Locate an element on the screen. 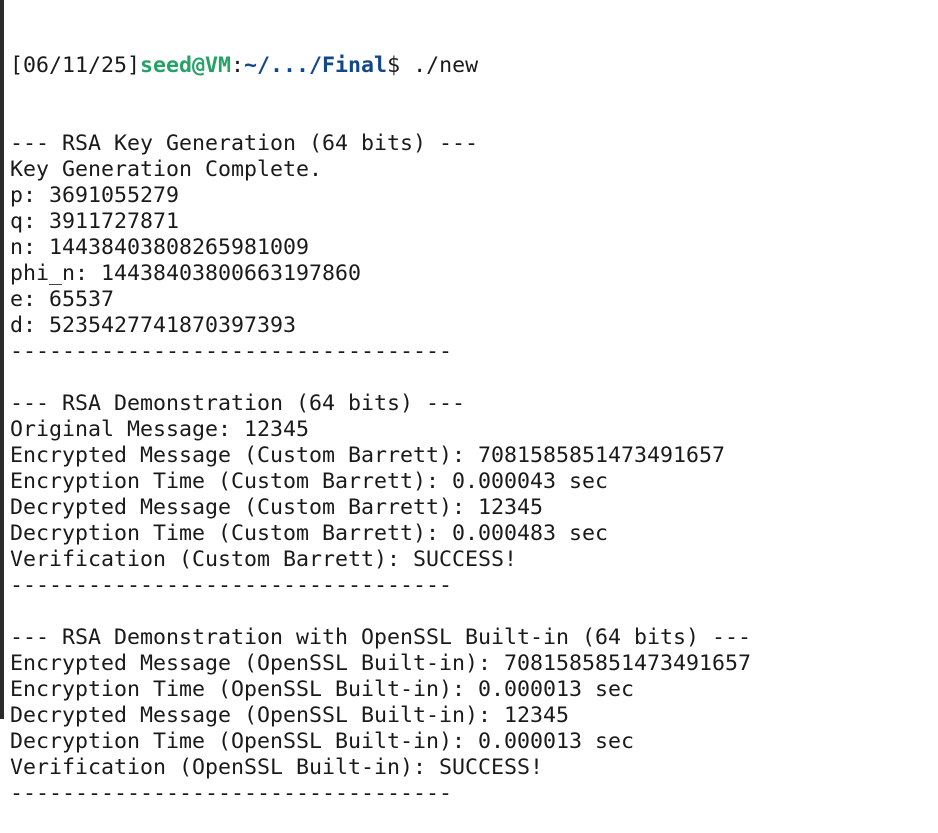 This screenshot has height=833, width=938. window-left-border is located at coordinates (2, 359).